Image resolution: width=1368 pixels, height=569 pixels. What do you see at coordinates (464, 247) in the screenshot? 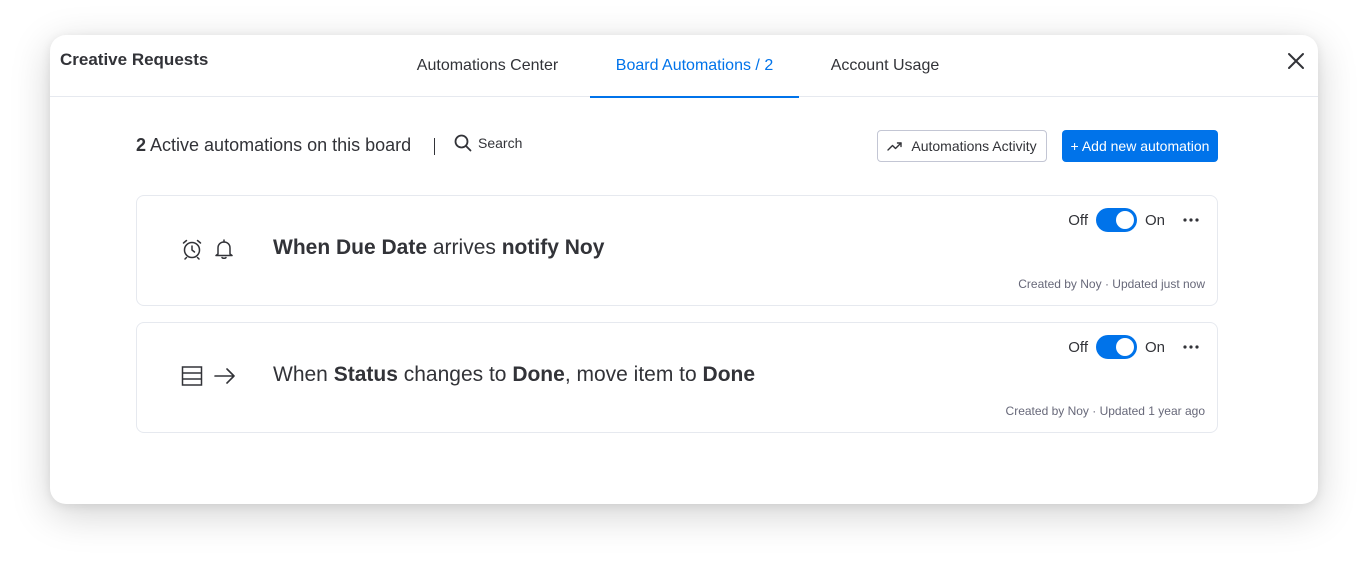
I see `recipe-part: arrives` at bounding box center [464, 247].